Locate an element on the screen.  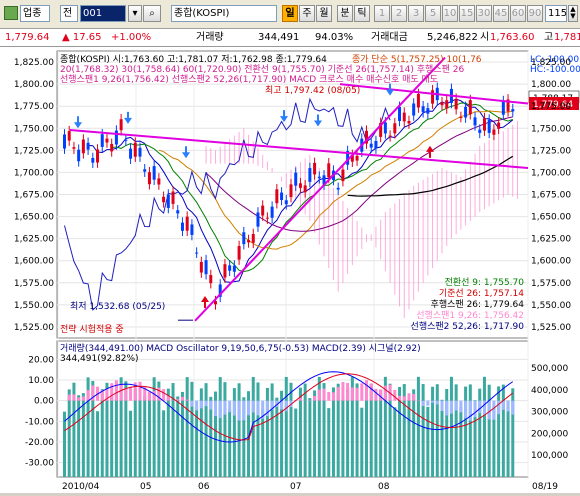
count-input: 115 is located at coordinates (556, 13).